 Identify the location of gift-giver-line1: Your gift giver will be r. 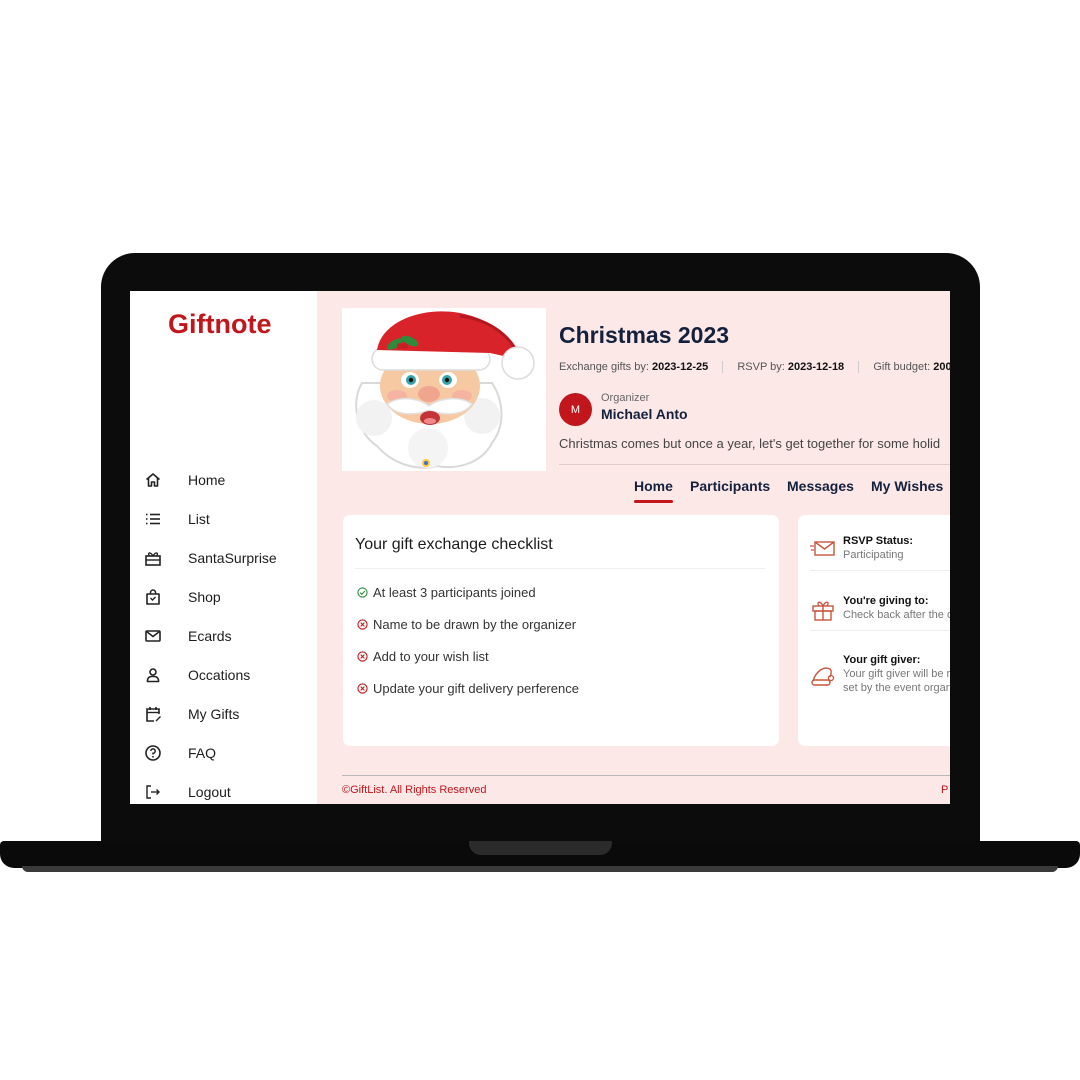
(896, 674).